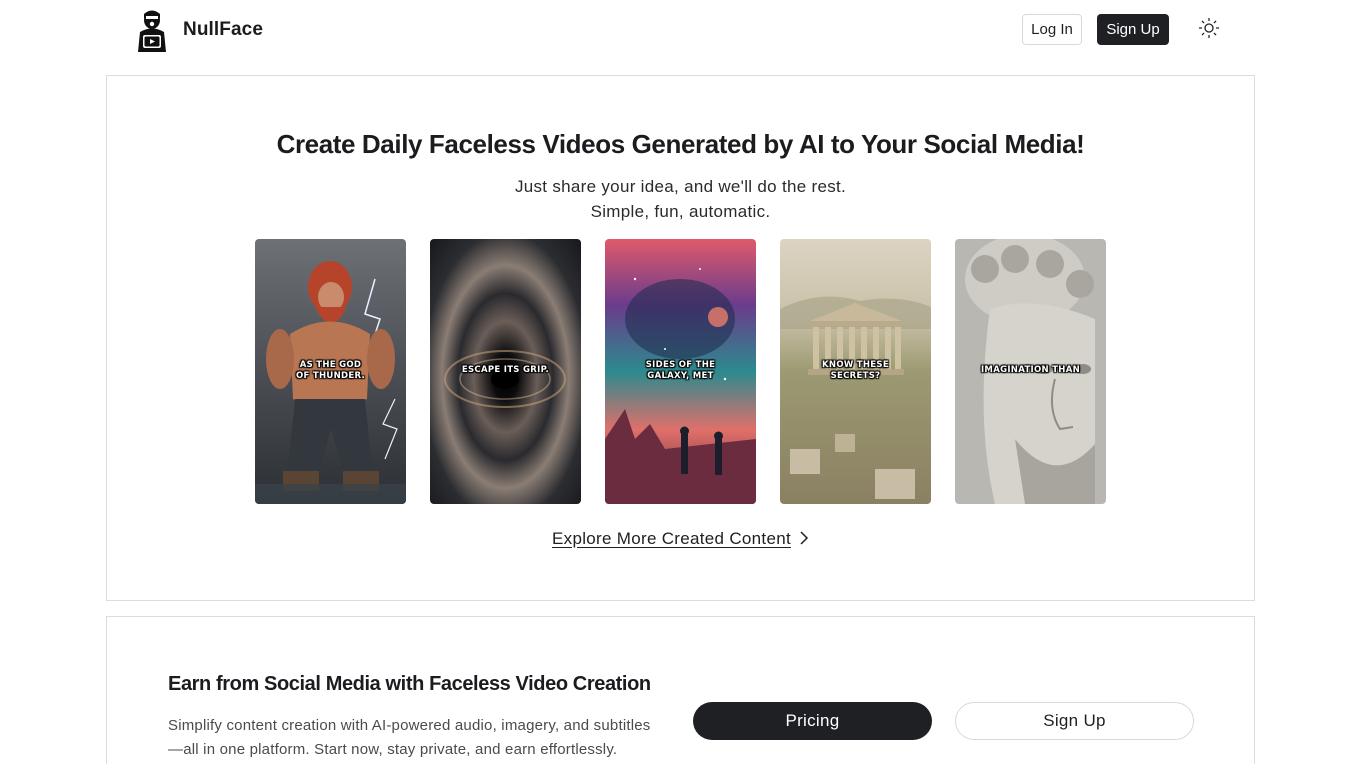 This screenshot has height=764, width=1360. I want to click on video-thumbnail-marble-statue: IMAGINATION THAN, so click(1030, 371).